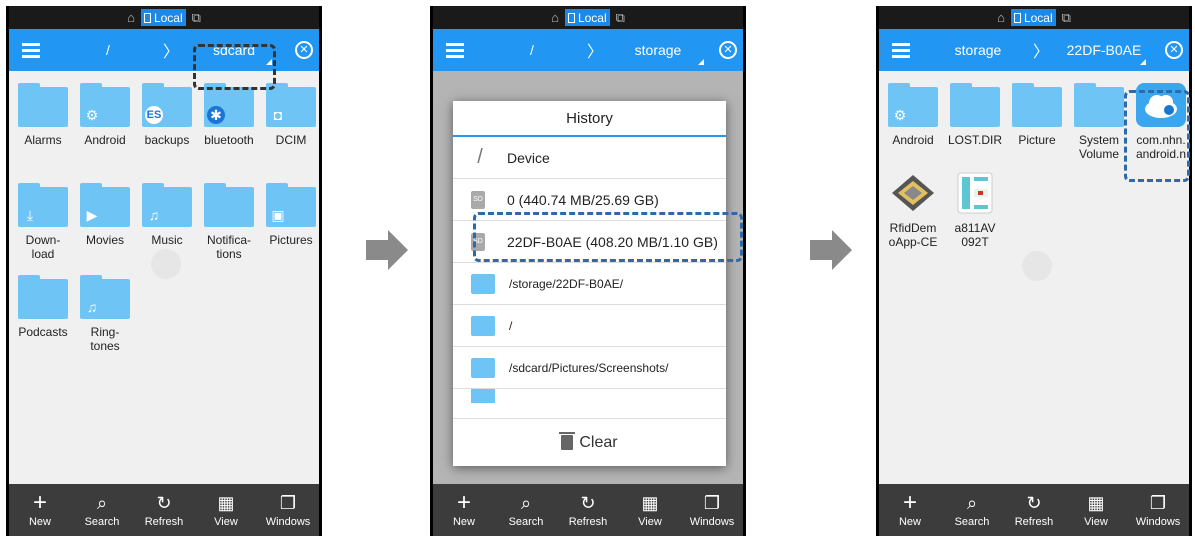 Image resolution: width=1195 pixels, height=536 pixels. I want to click on folder-item: ♫ Ring-tones, so click(105, 314).